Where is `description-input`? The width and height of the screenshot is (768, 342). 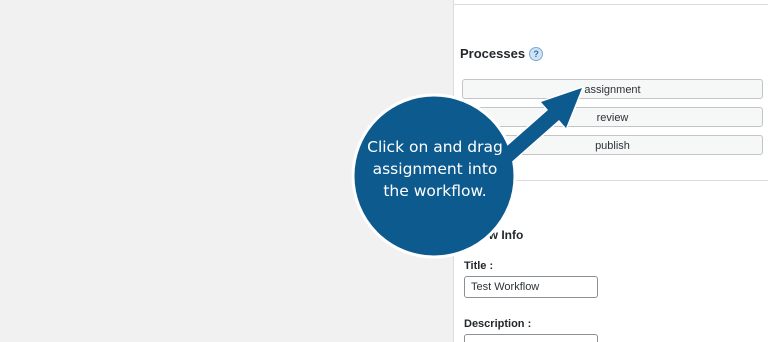
description-input is located at coordinates (531, 338).